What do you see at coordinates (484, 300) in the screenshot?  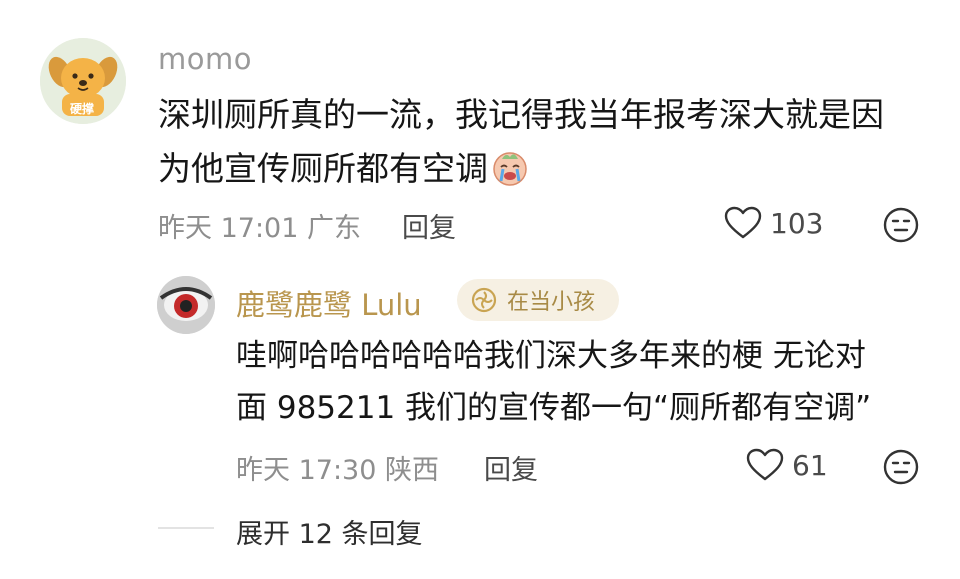 I see `swirl-badge-icon` at bounding box center [484, 300].